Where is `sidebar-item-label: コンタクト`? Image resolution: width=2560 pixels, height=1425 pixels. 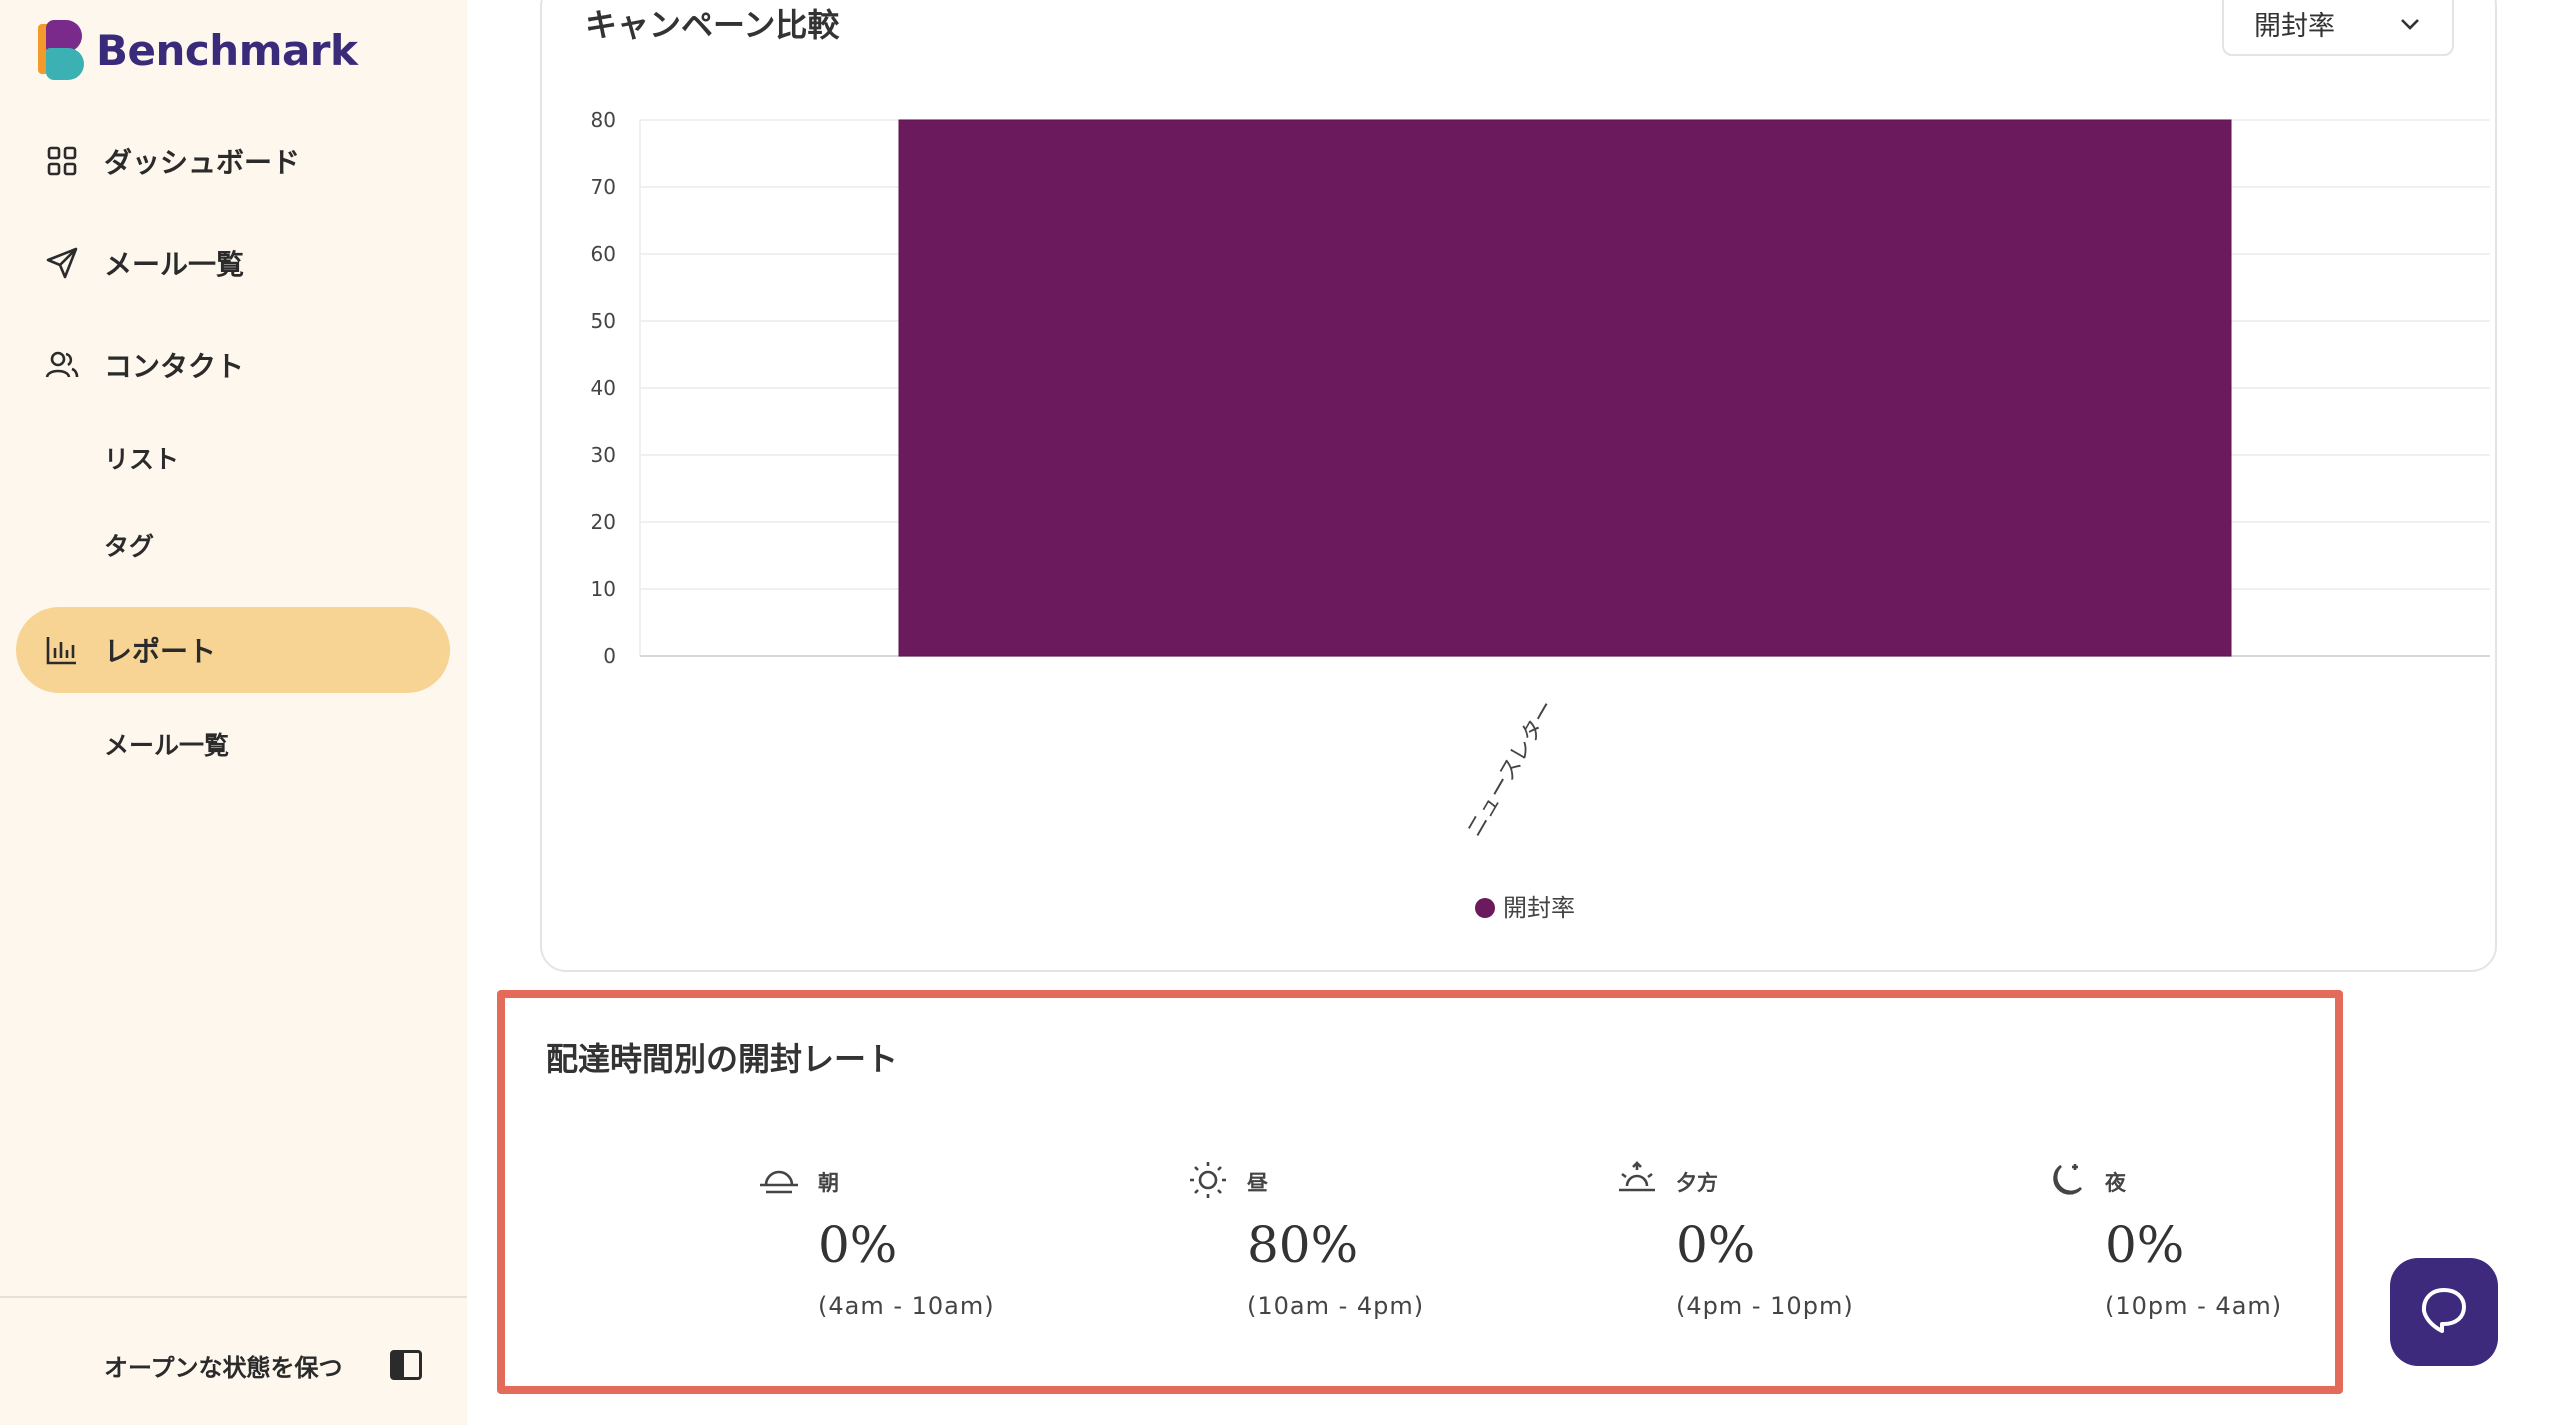 sidebar-item-label: コンタクト is located at coordinates (174, 366).